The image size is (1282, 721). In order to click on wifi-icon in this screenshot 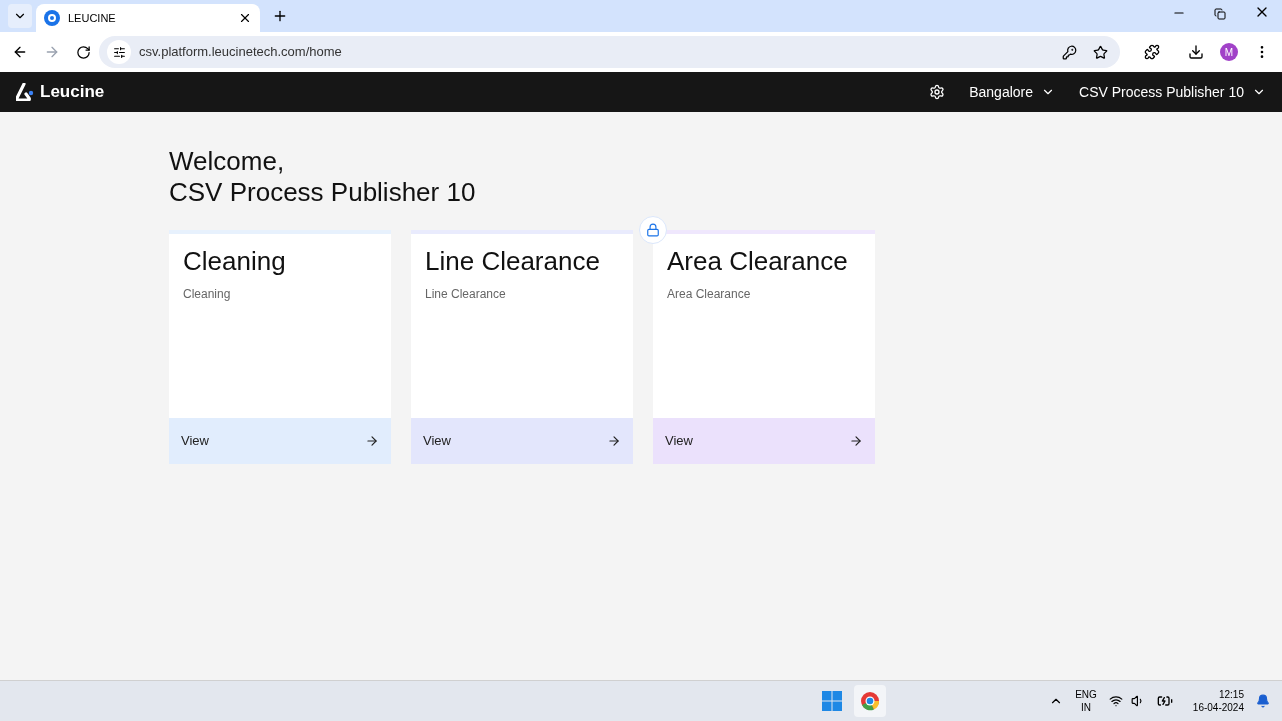, I will do `click(1115, 701)`.